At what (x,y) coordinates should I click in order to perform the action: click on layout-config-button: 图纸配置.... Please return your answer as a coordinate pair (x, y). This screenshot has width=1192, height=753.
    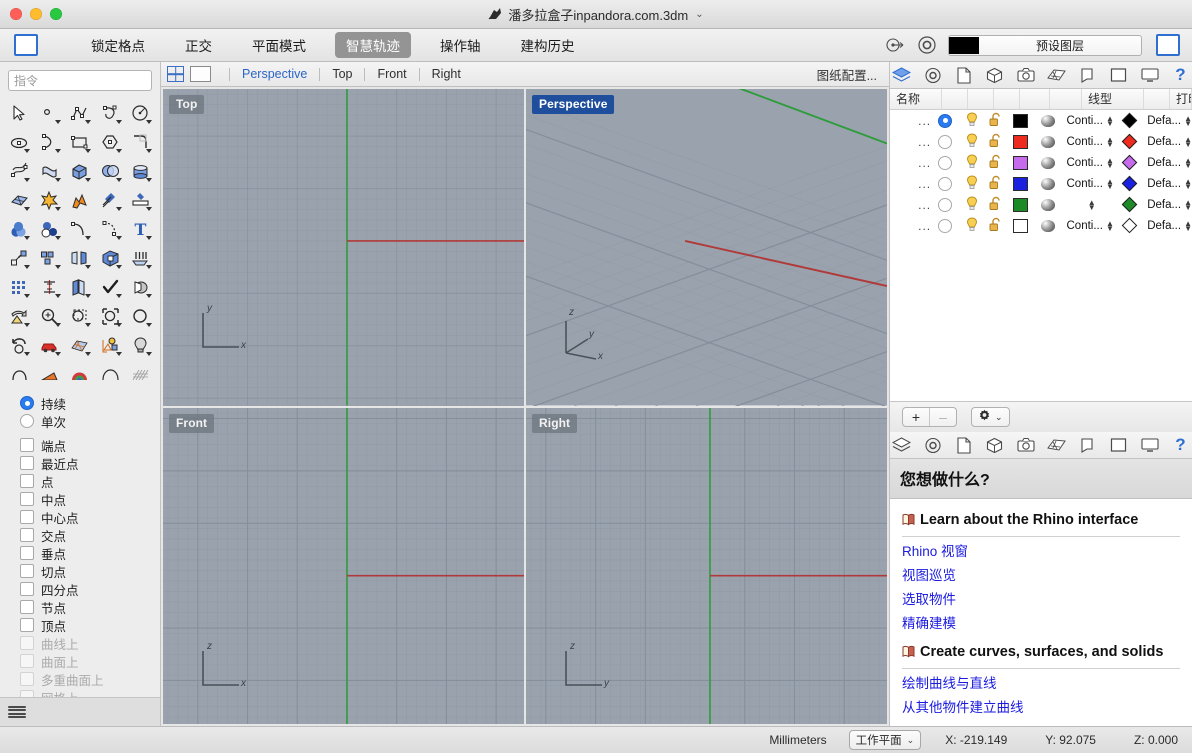
    Looking at the image, I should click on (847, 74).